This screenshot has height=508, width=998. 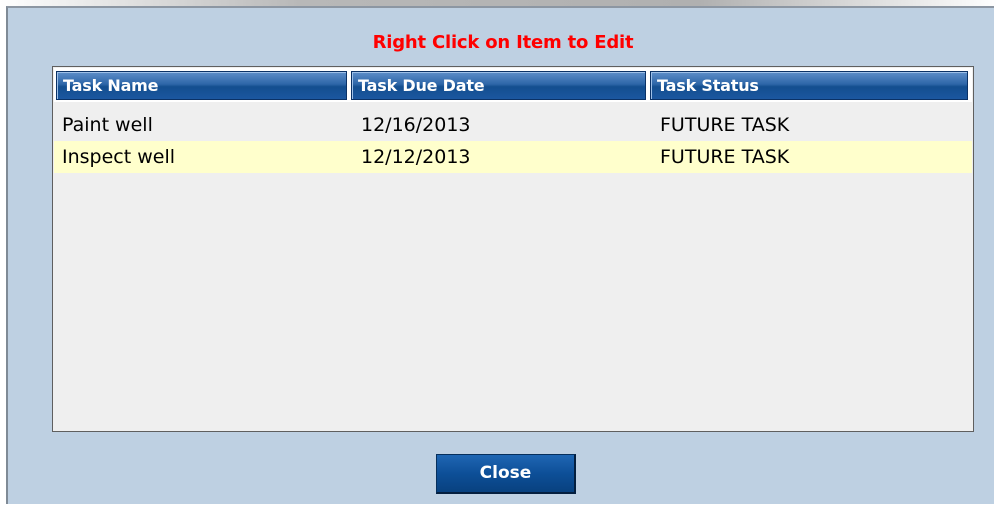 What do you see at coordinates (809, 85) in the screenshot?
I see `column-header-task-status: Task Status` at bounding box center [809, 85].